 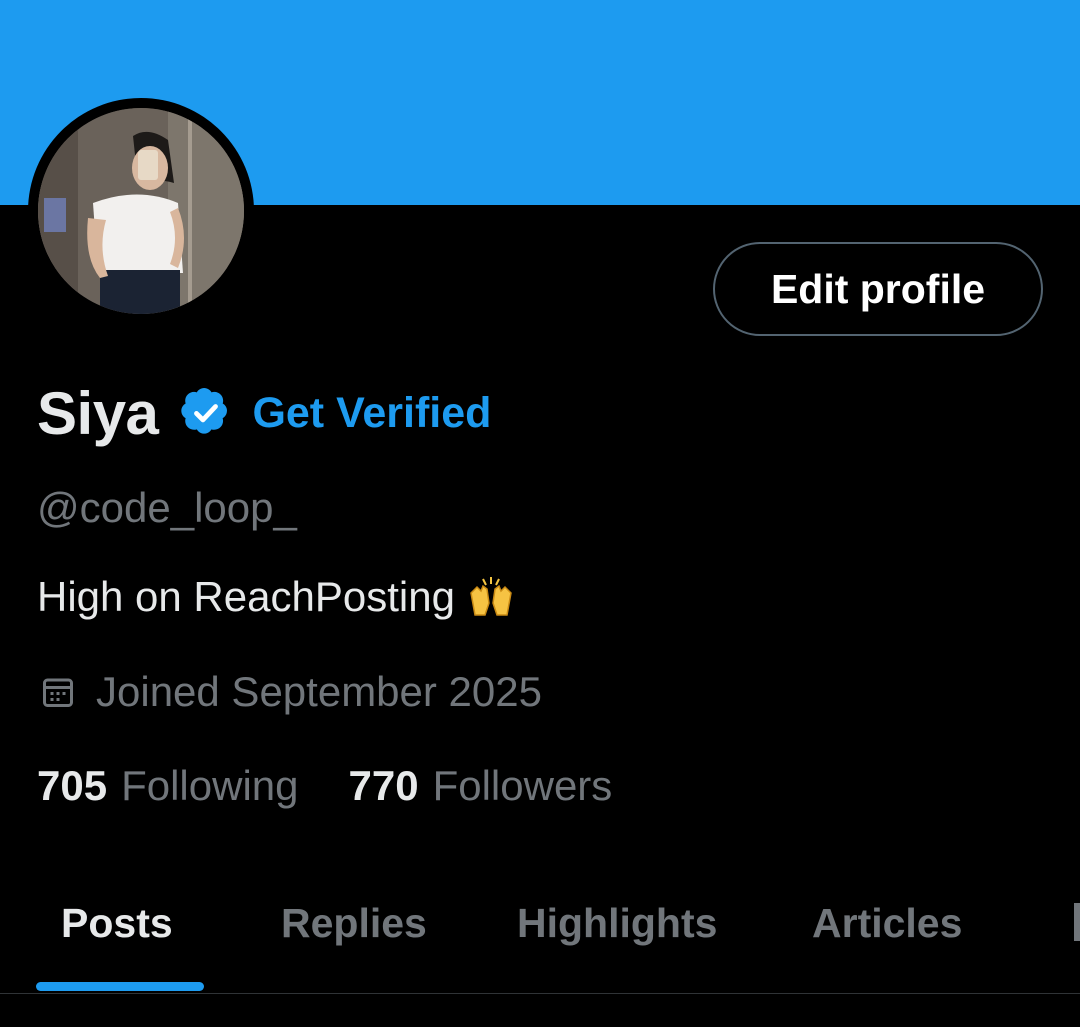 I want to click on tab-posts: Posts, so click(x=117, y=923).